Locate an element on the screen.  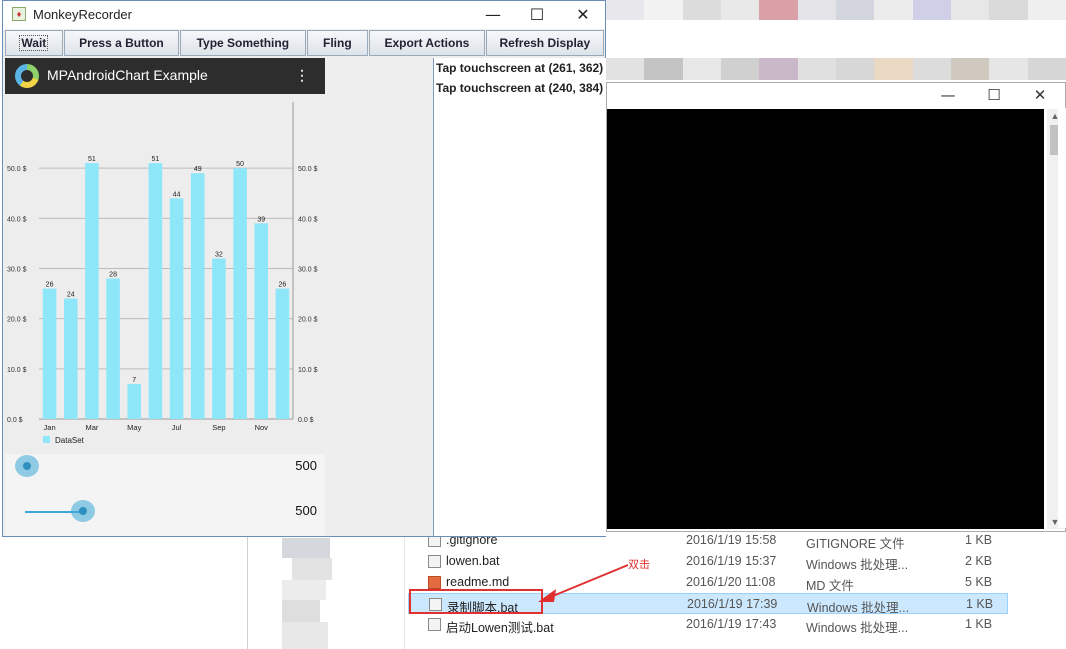
fling-button: Fling is located at coordinates (337, 43).